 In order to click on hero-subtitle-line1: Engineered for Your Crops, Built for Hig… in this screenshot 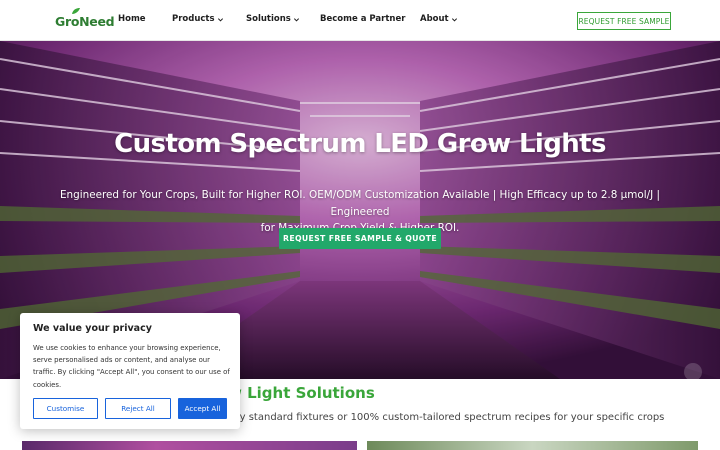, I will do `click(359, 203)`.